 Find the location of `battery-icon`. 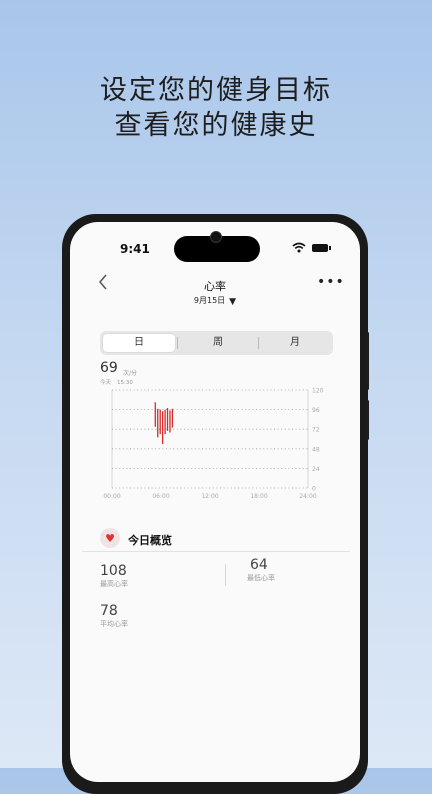

battery-icon is located at coordinates (321, 248).